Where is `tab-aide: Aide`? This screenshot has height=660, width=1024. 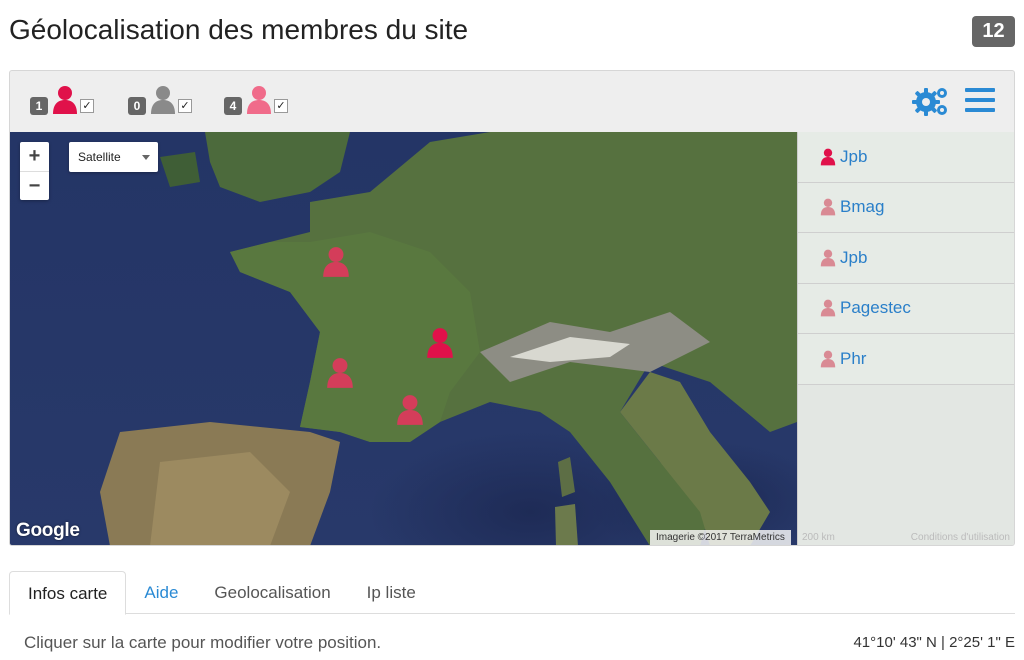
tab-aide: Aide is located at coordinates (161, 592).